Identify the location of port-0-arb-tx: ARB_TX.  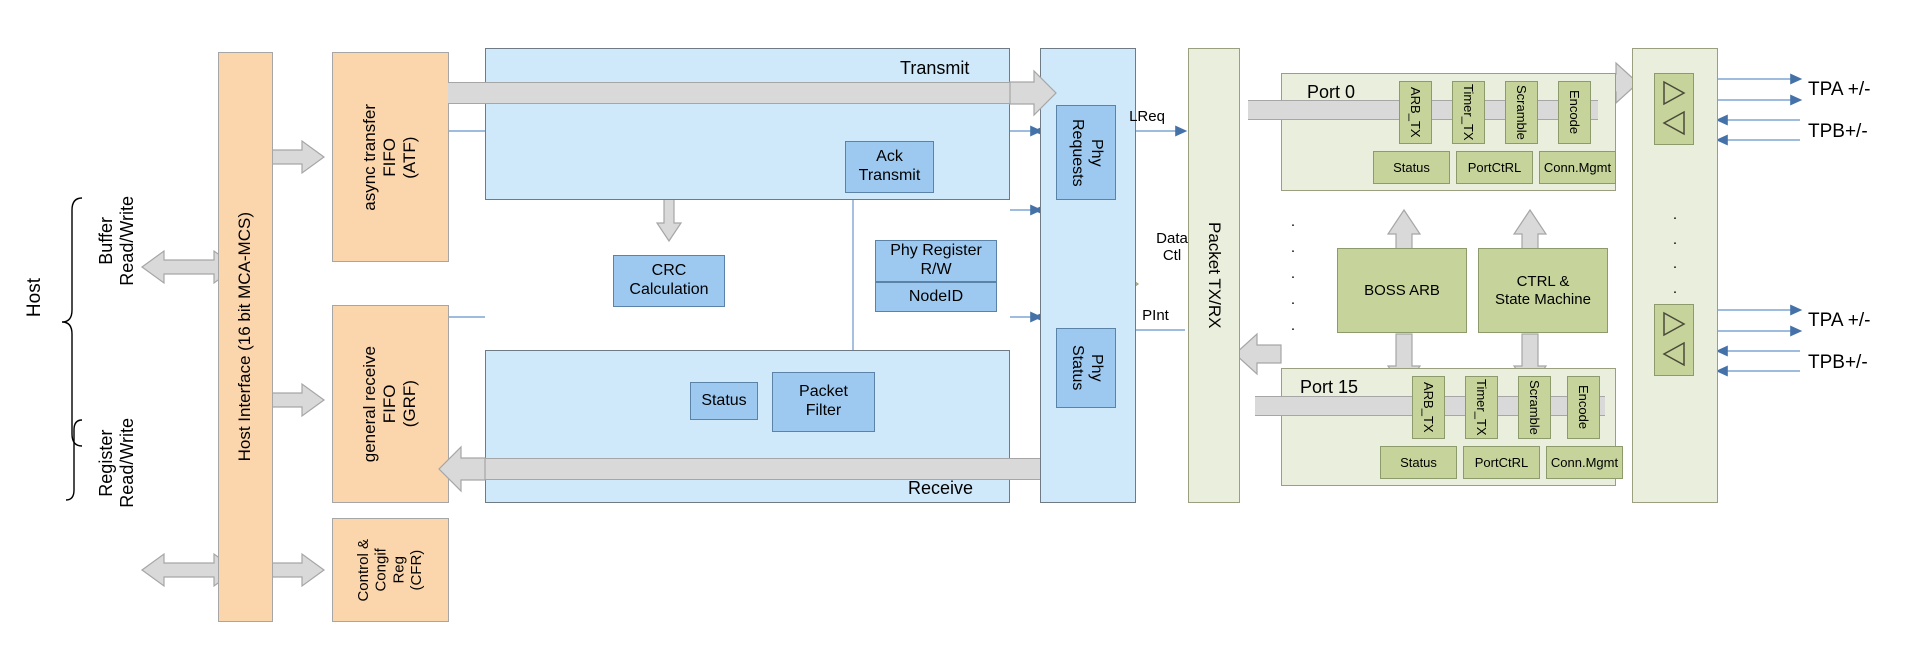
(1415, 112).